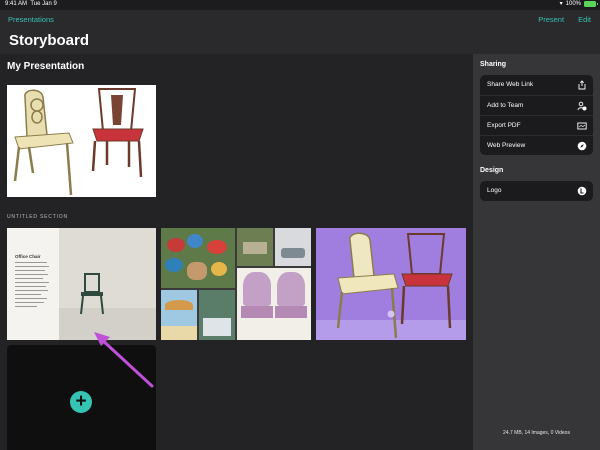  I want to click on add-to-team-label: Add to Team, so click(505, 105).